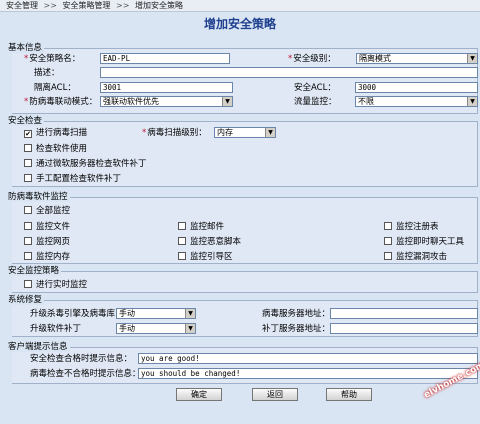 Image resolution: width=480 pixels, height=424 pixels. Describe the element at coordinates (85, 164) in the screenshot. I see `patch-ms-option: 通过微软服务器检查软件补丁` at that location.